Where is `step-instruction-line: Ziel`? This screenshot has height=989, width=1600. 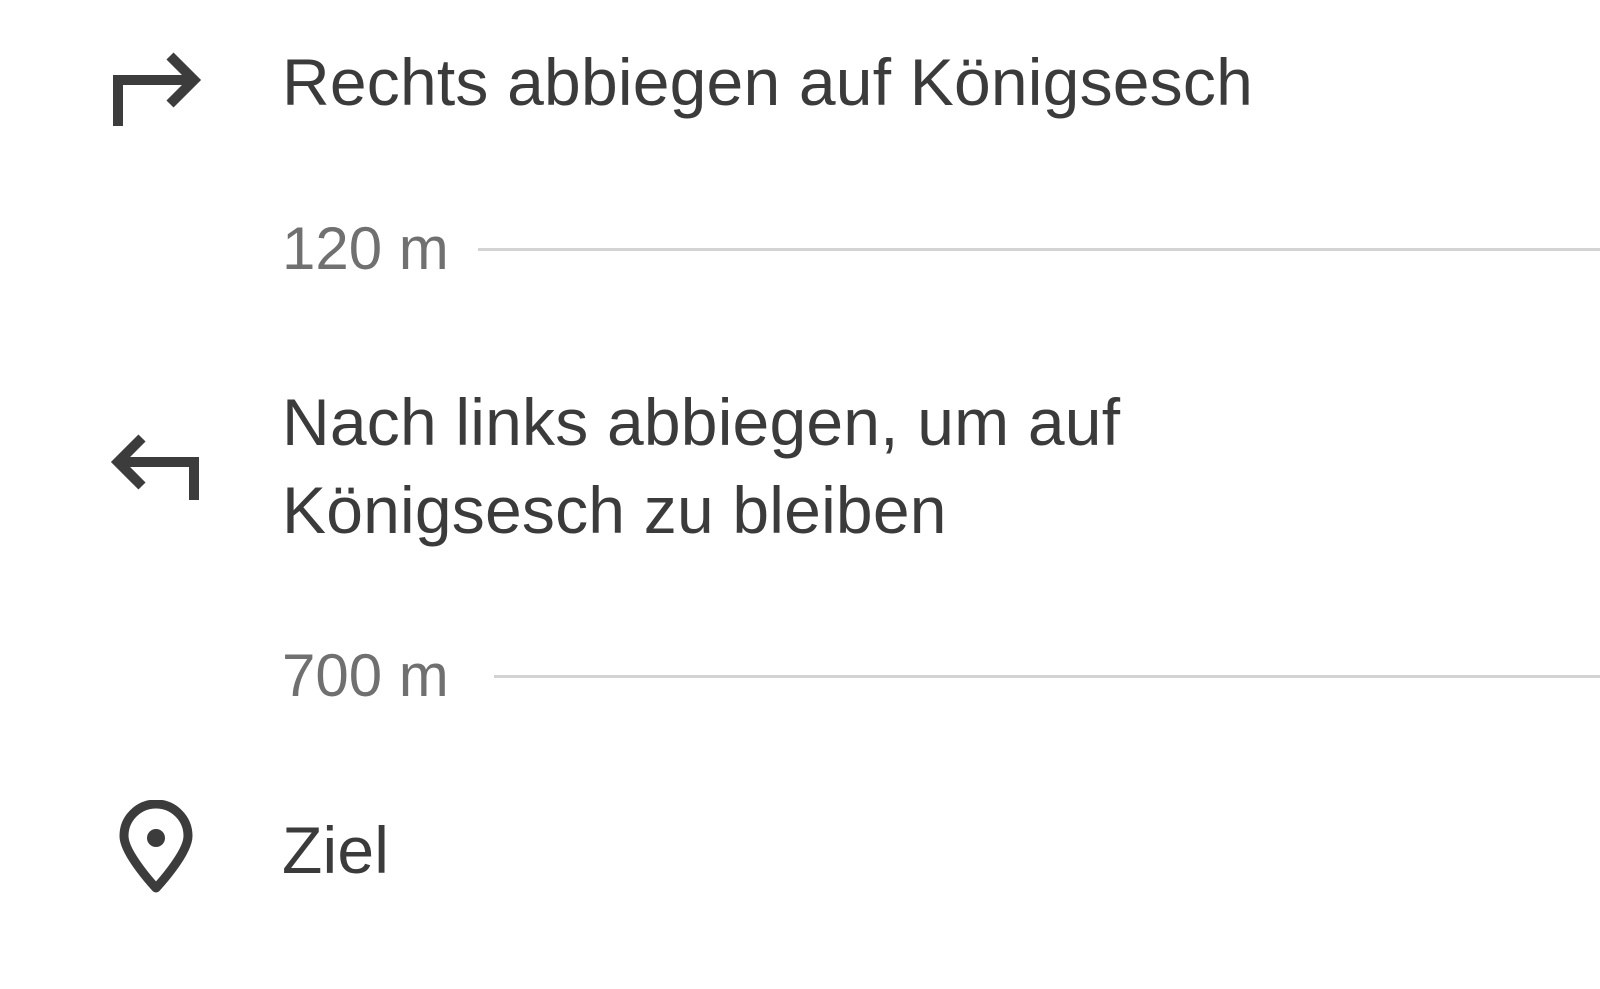
step-instruction-line: Ziel is located at coordinates (336, 850).